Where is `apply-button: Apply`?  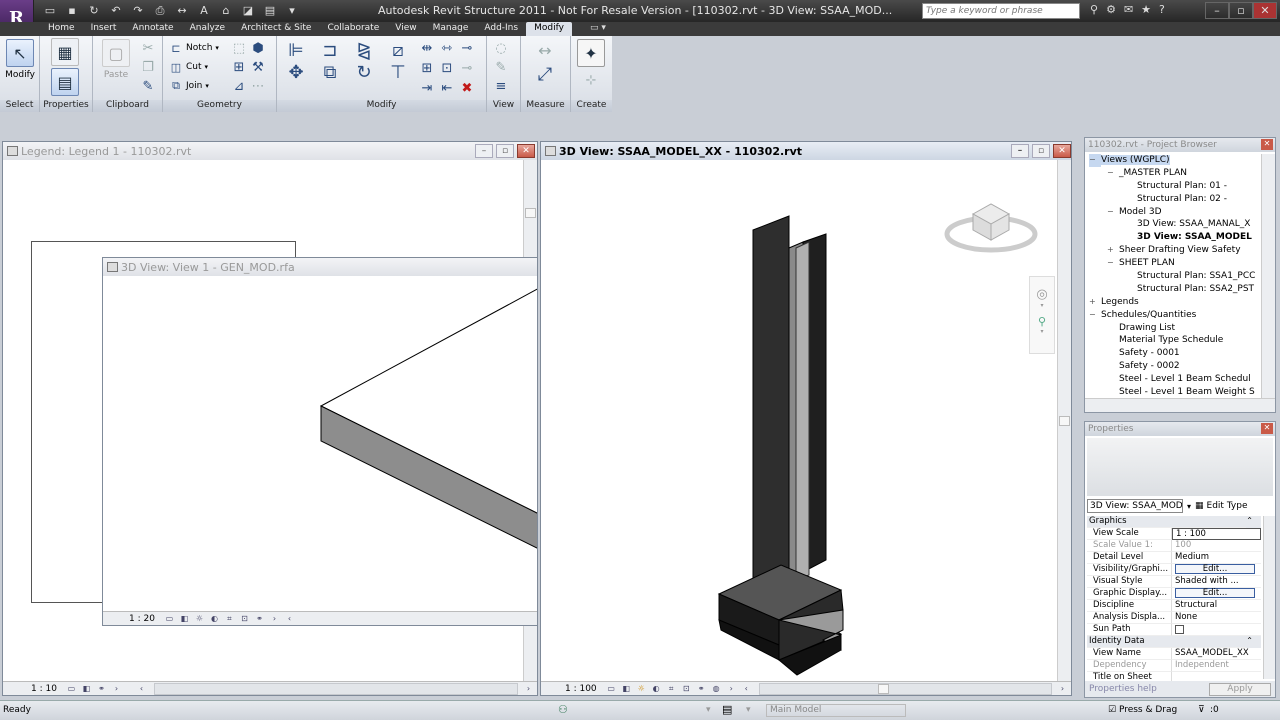 apply-button: Apply is located at coordinates (1240, 689).